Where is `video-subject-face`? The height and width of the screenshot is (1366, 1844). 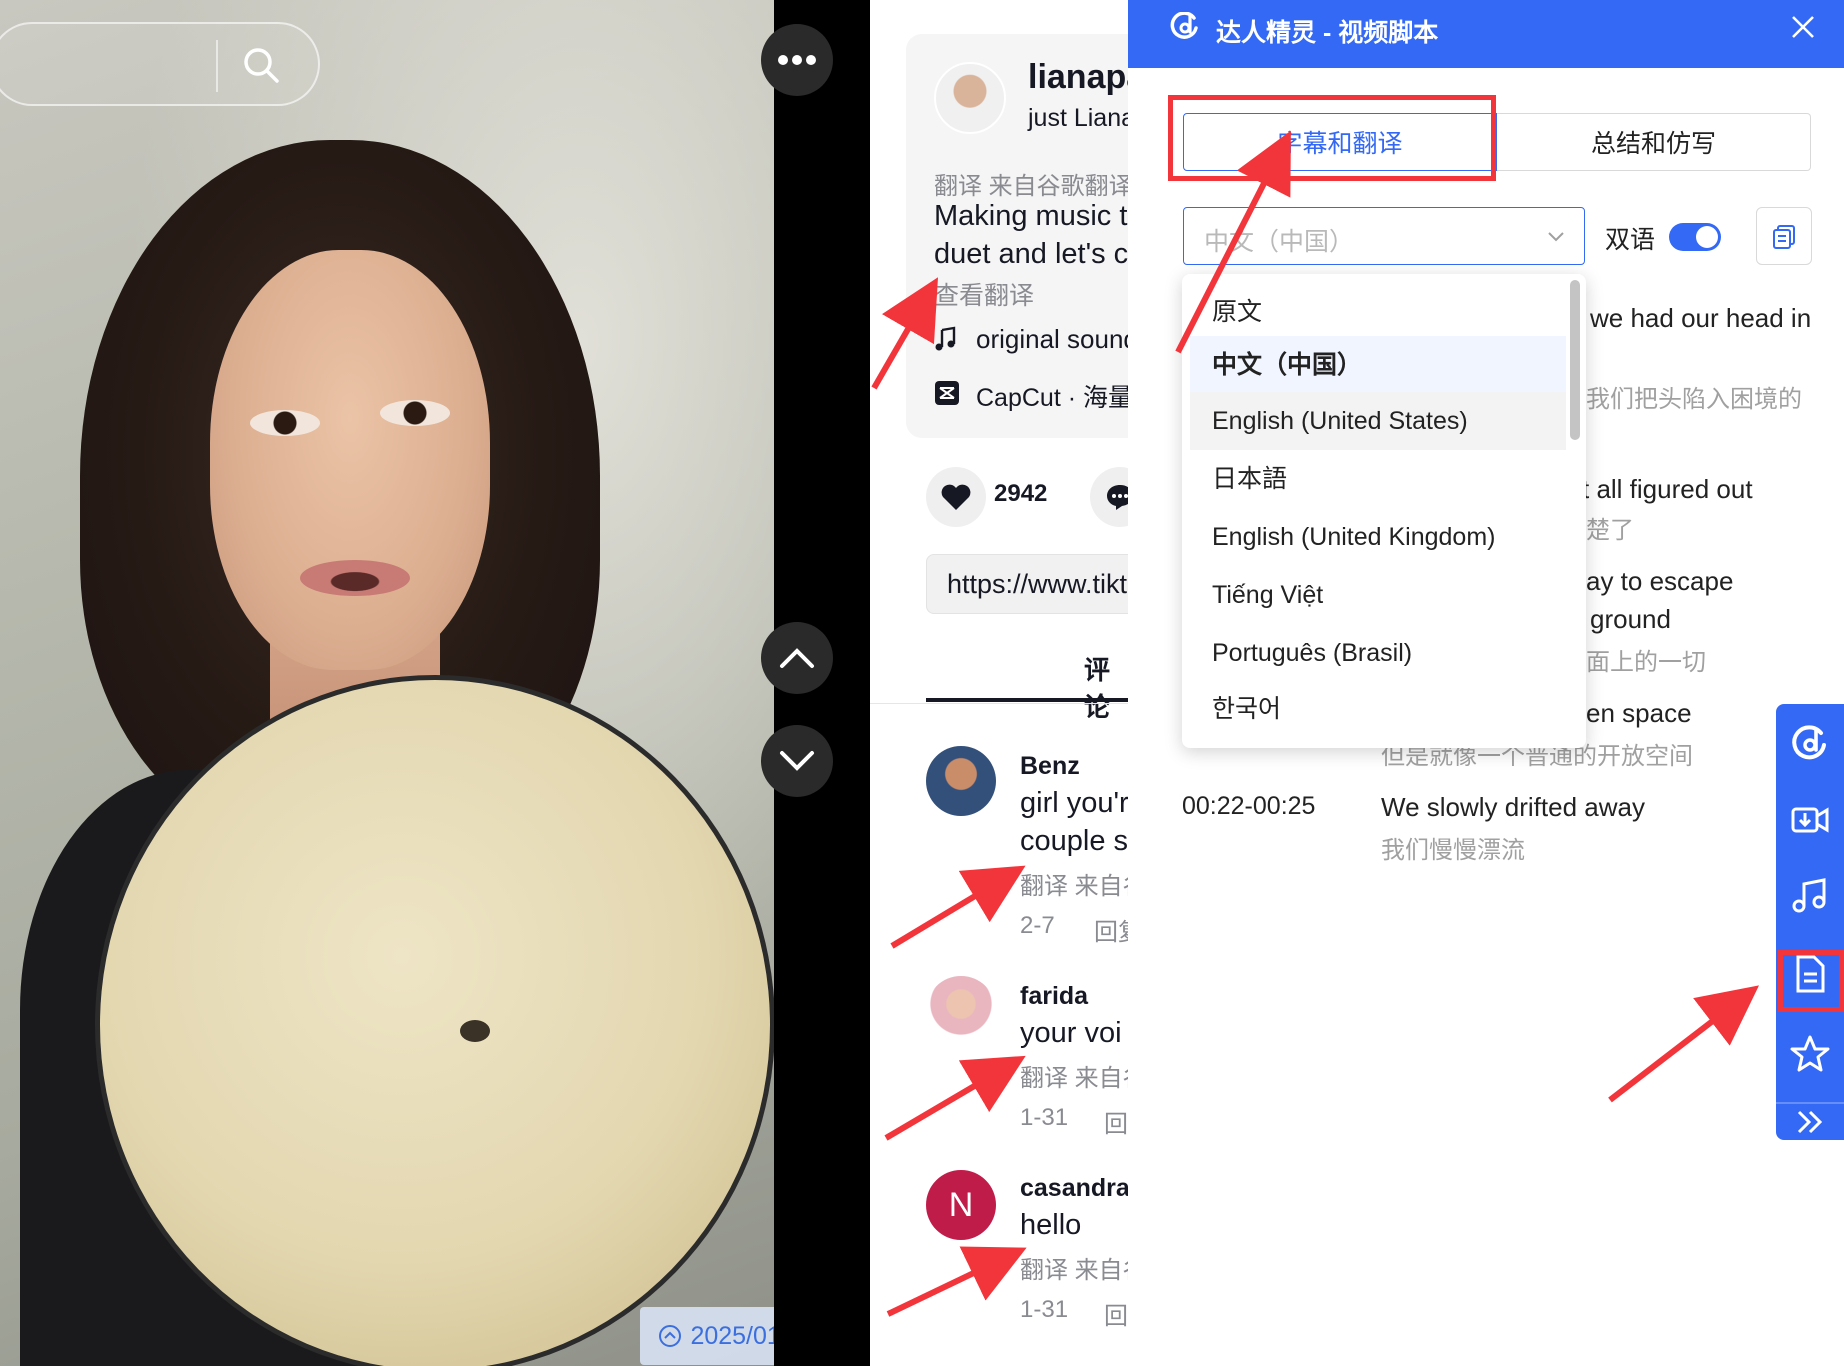 video-subject-face is located at coordinates (350, 460).